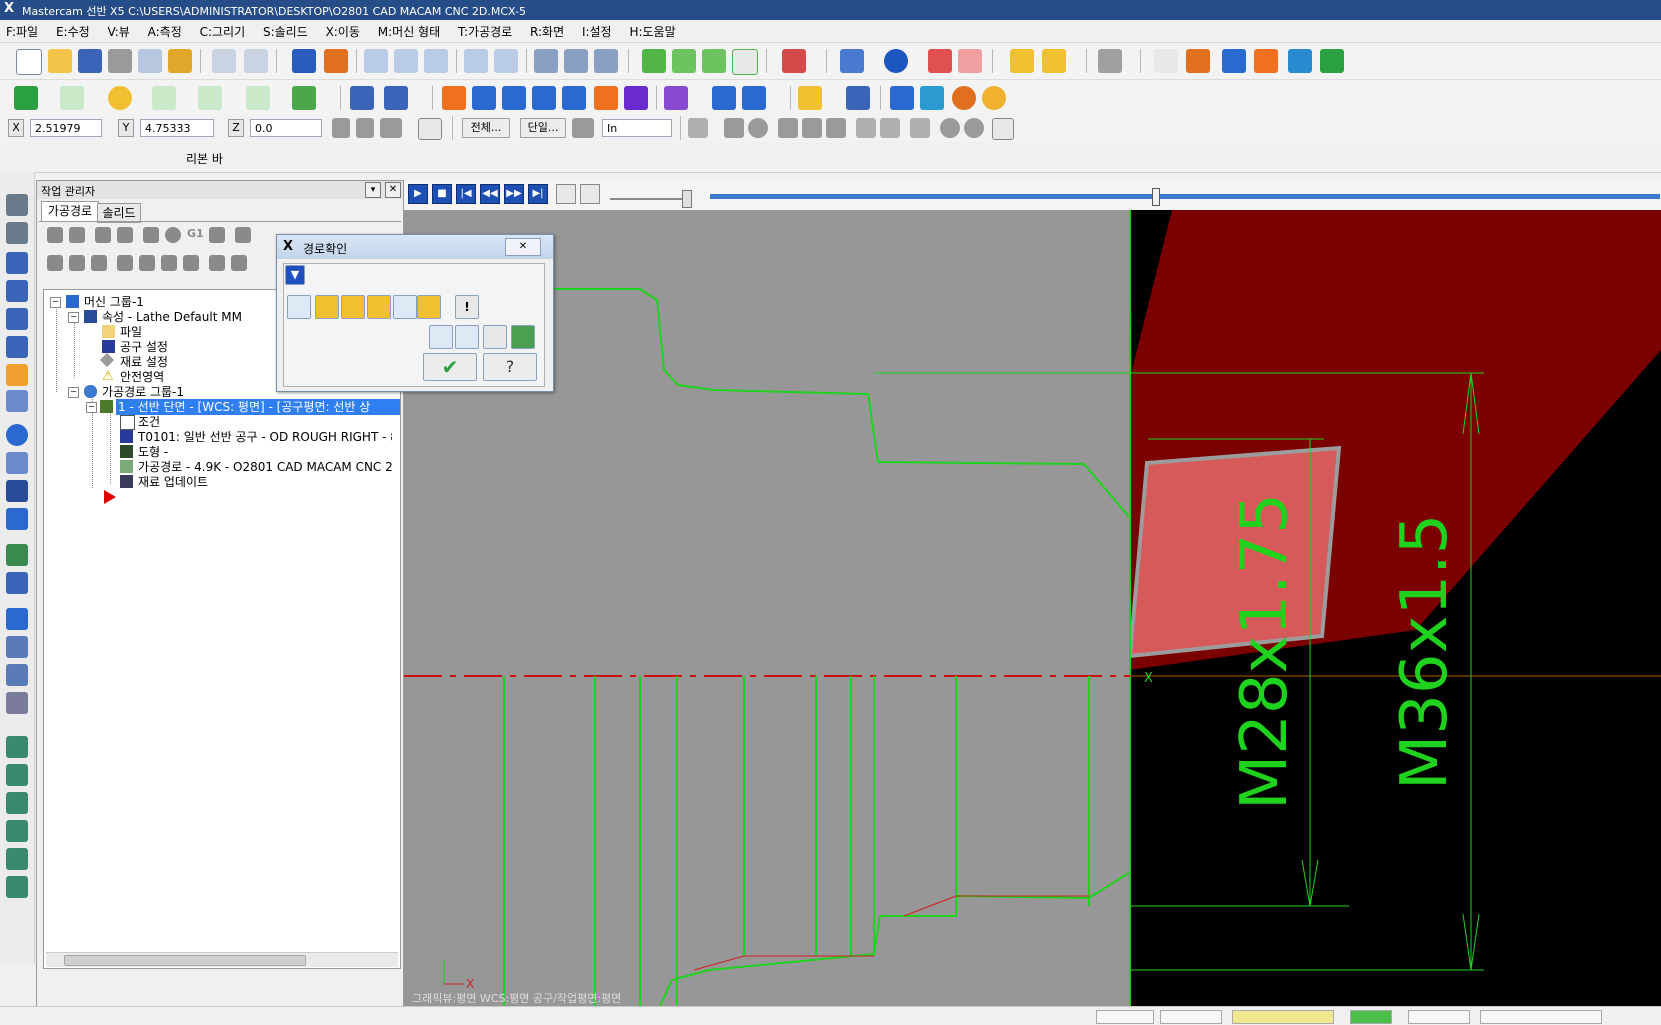 This screenshot has height=1025, width=1661. I want to click on new-file-icon, so click(29, 62).